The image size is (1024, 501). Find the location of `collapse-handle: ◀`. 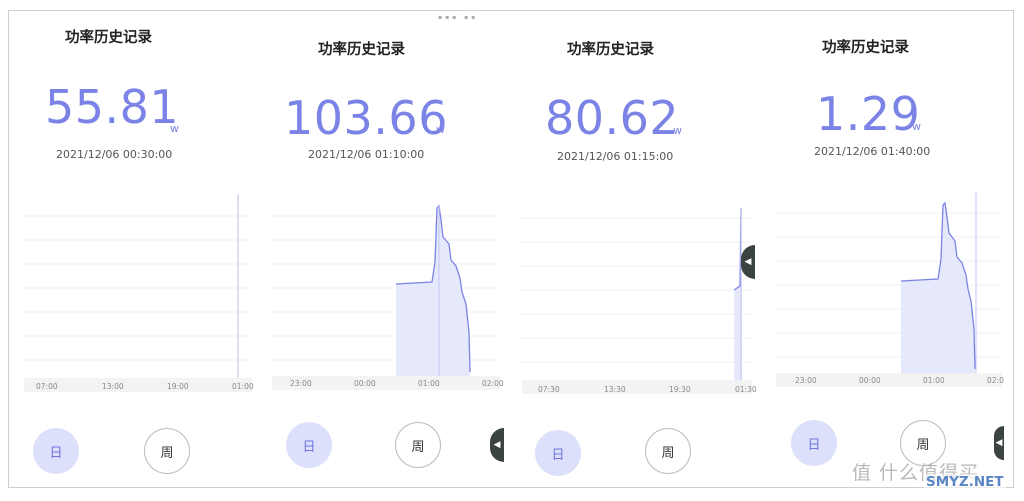

collapse-handle: ◀ is located at coordinates (999, 443).